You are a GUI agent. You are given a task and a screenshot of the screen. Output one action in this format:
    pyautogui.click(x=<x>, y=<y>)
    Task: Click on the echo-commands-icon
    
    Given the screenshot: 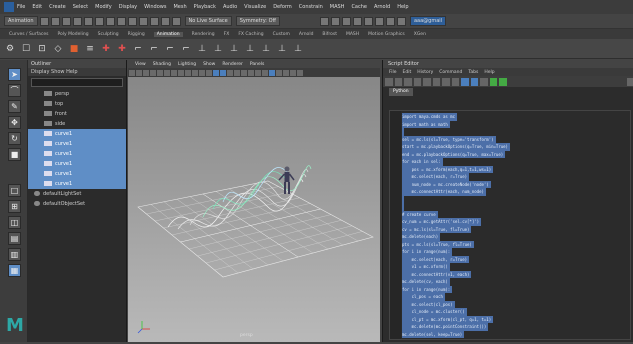 What is the action you would take?
    pyautogui.click(x=418, y=82)
    